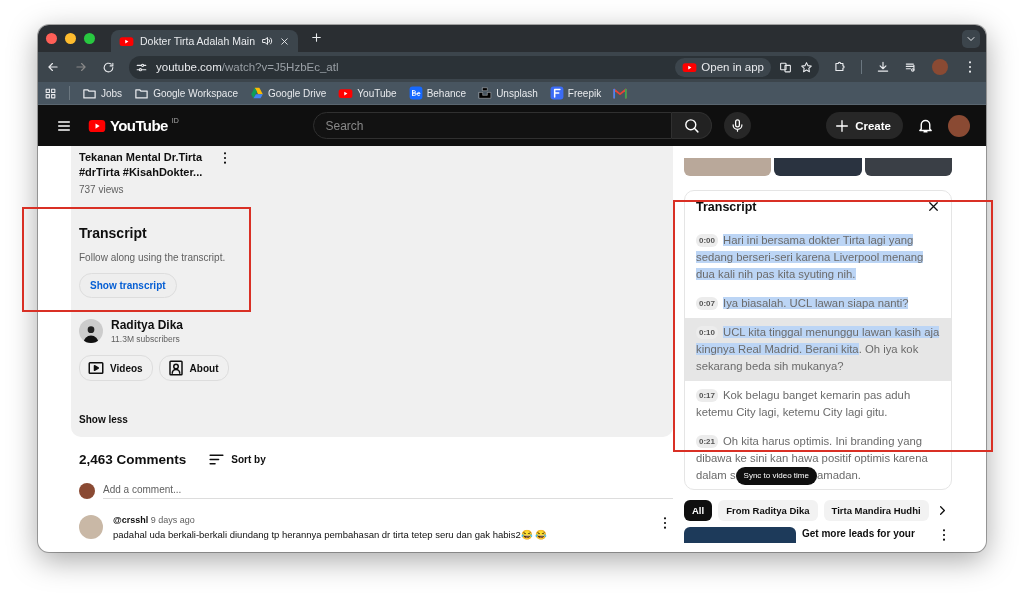 The width and height of the screenshot is (1024, 602). Describe the element at coordinates (740, 535) in the screenshot. I see `ad-thumbnail` at that location.